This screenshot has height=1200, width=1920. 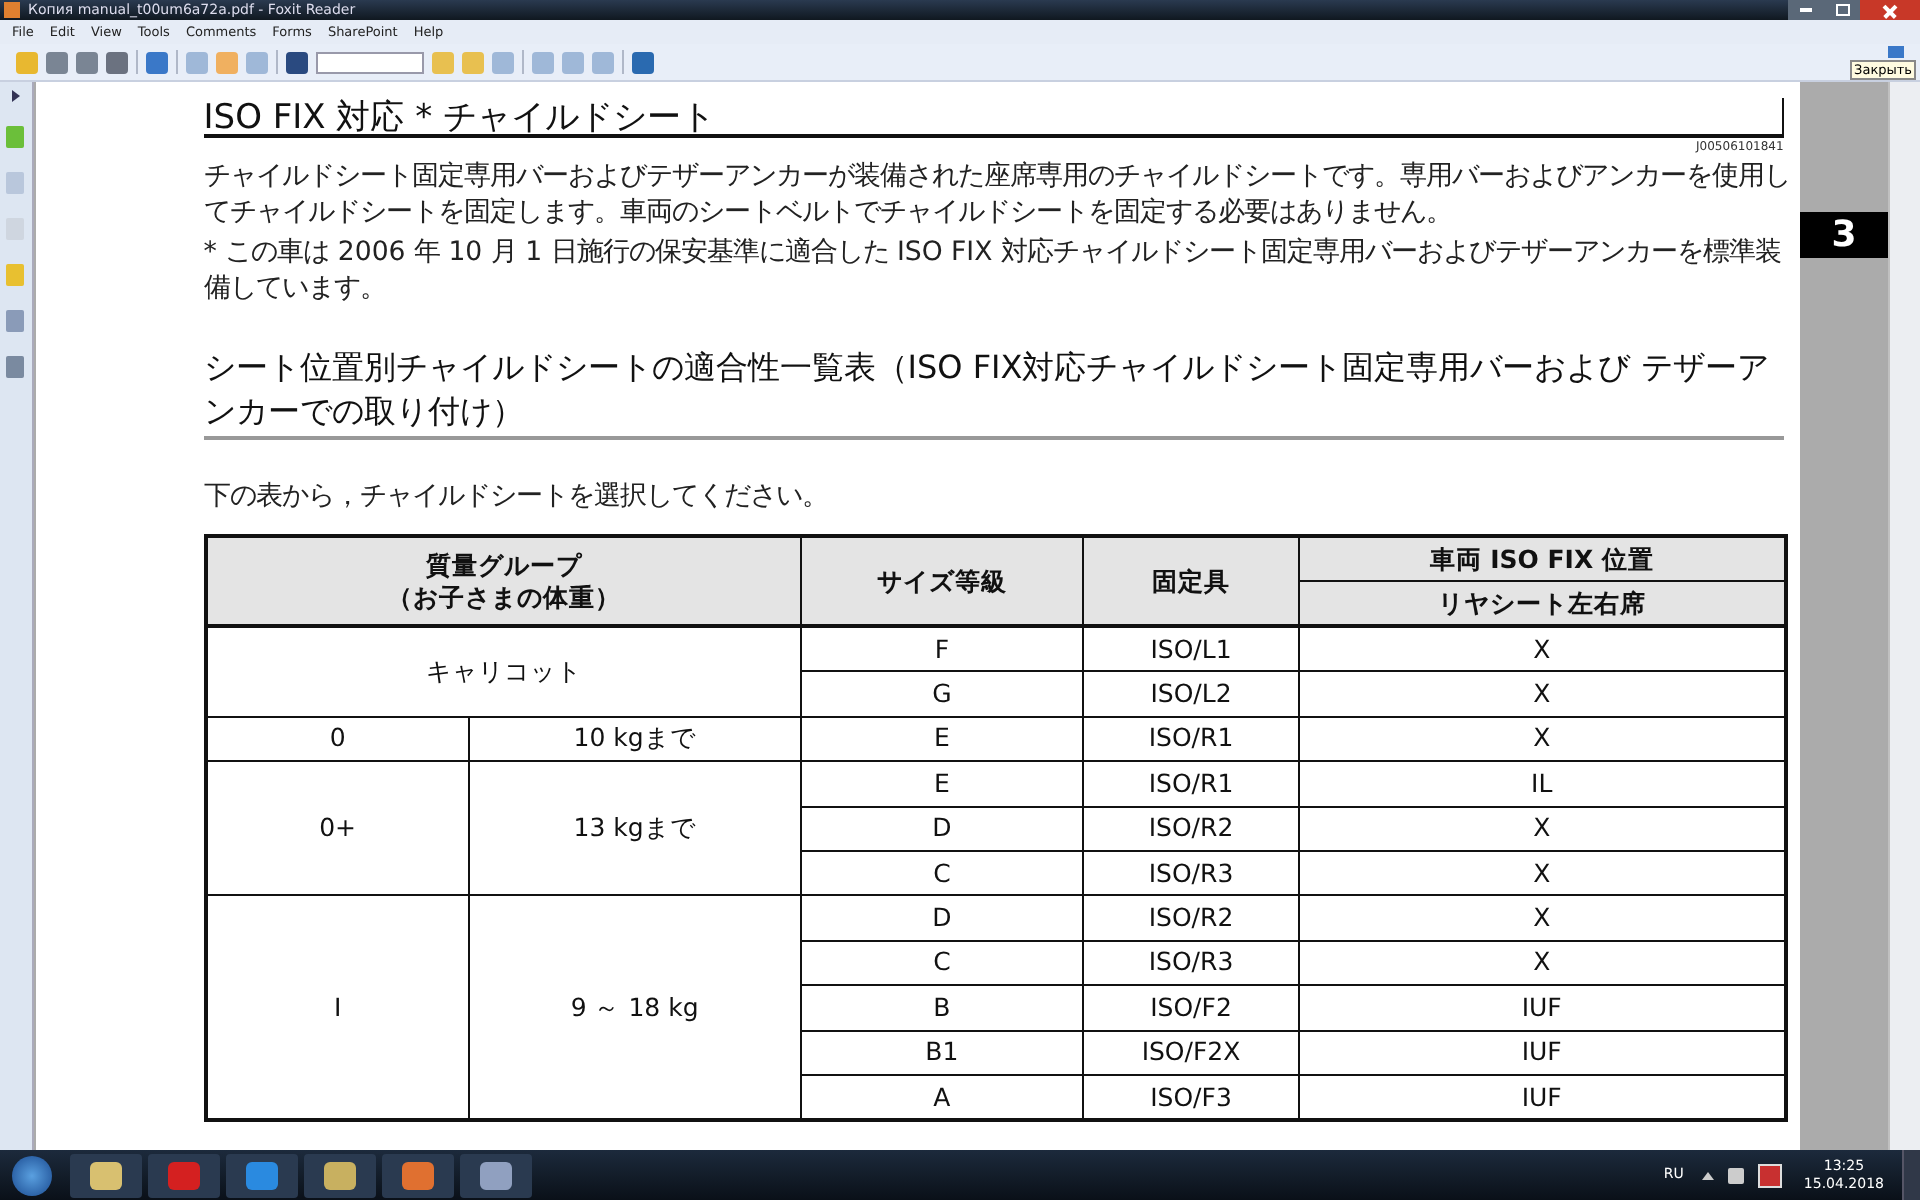 I want to click on column-header: リヤシート左右席, so click(x=1542, y=603).